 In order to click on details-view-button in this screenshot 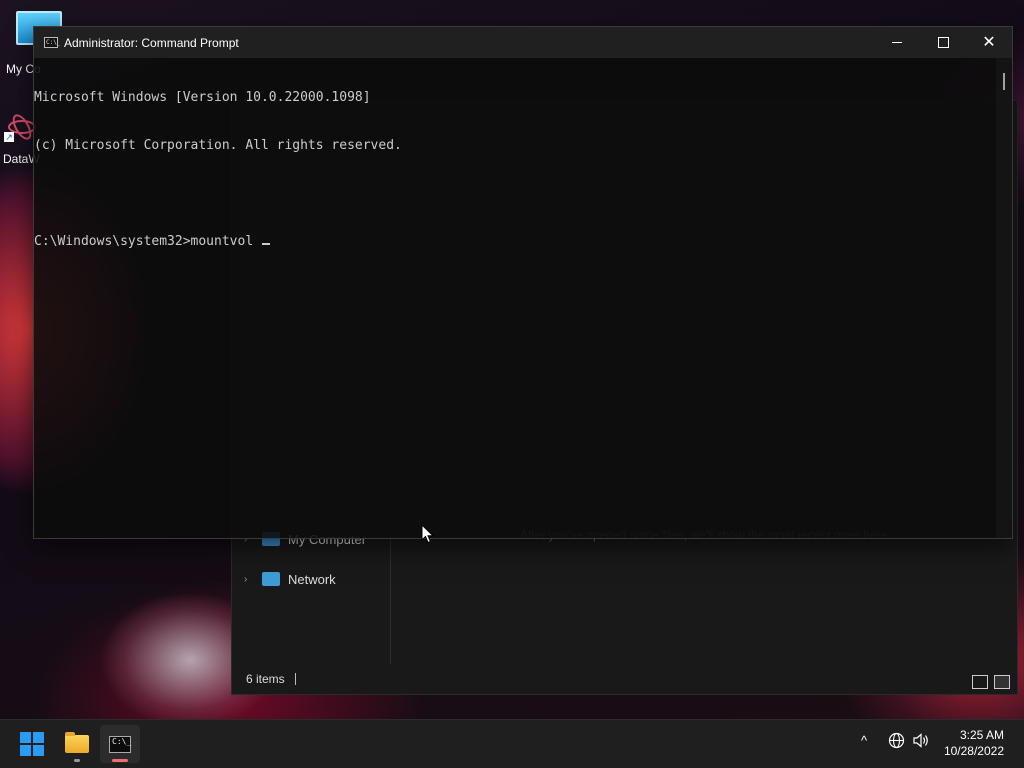, I will do `click(980, 682)`.